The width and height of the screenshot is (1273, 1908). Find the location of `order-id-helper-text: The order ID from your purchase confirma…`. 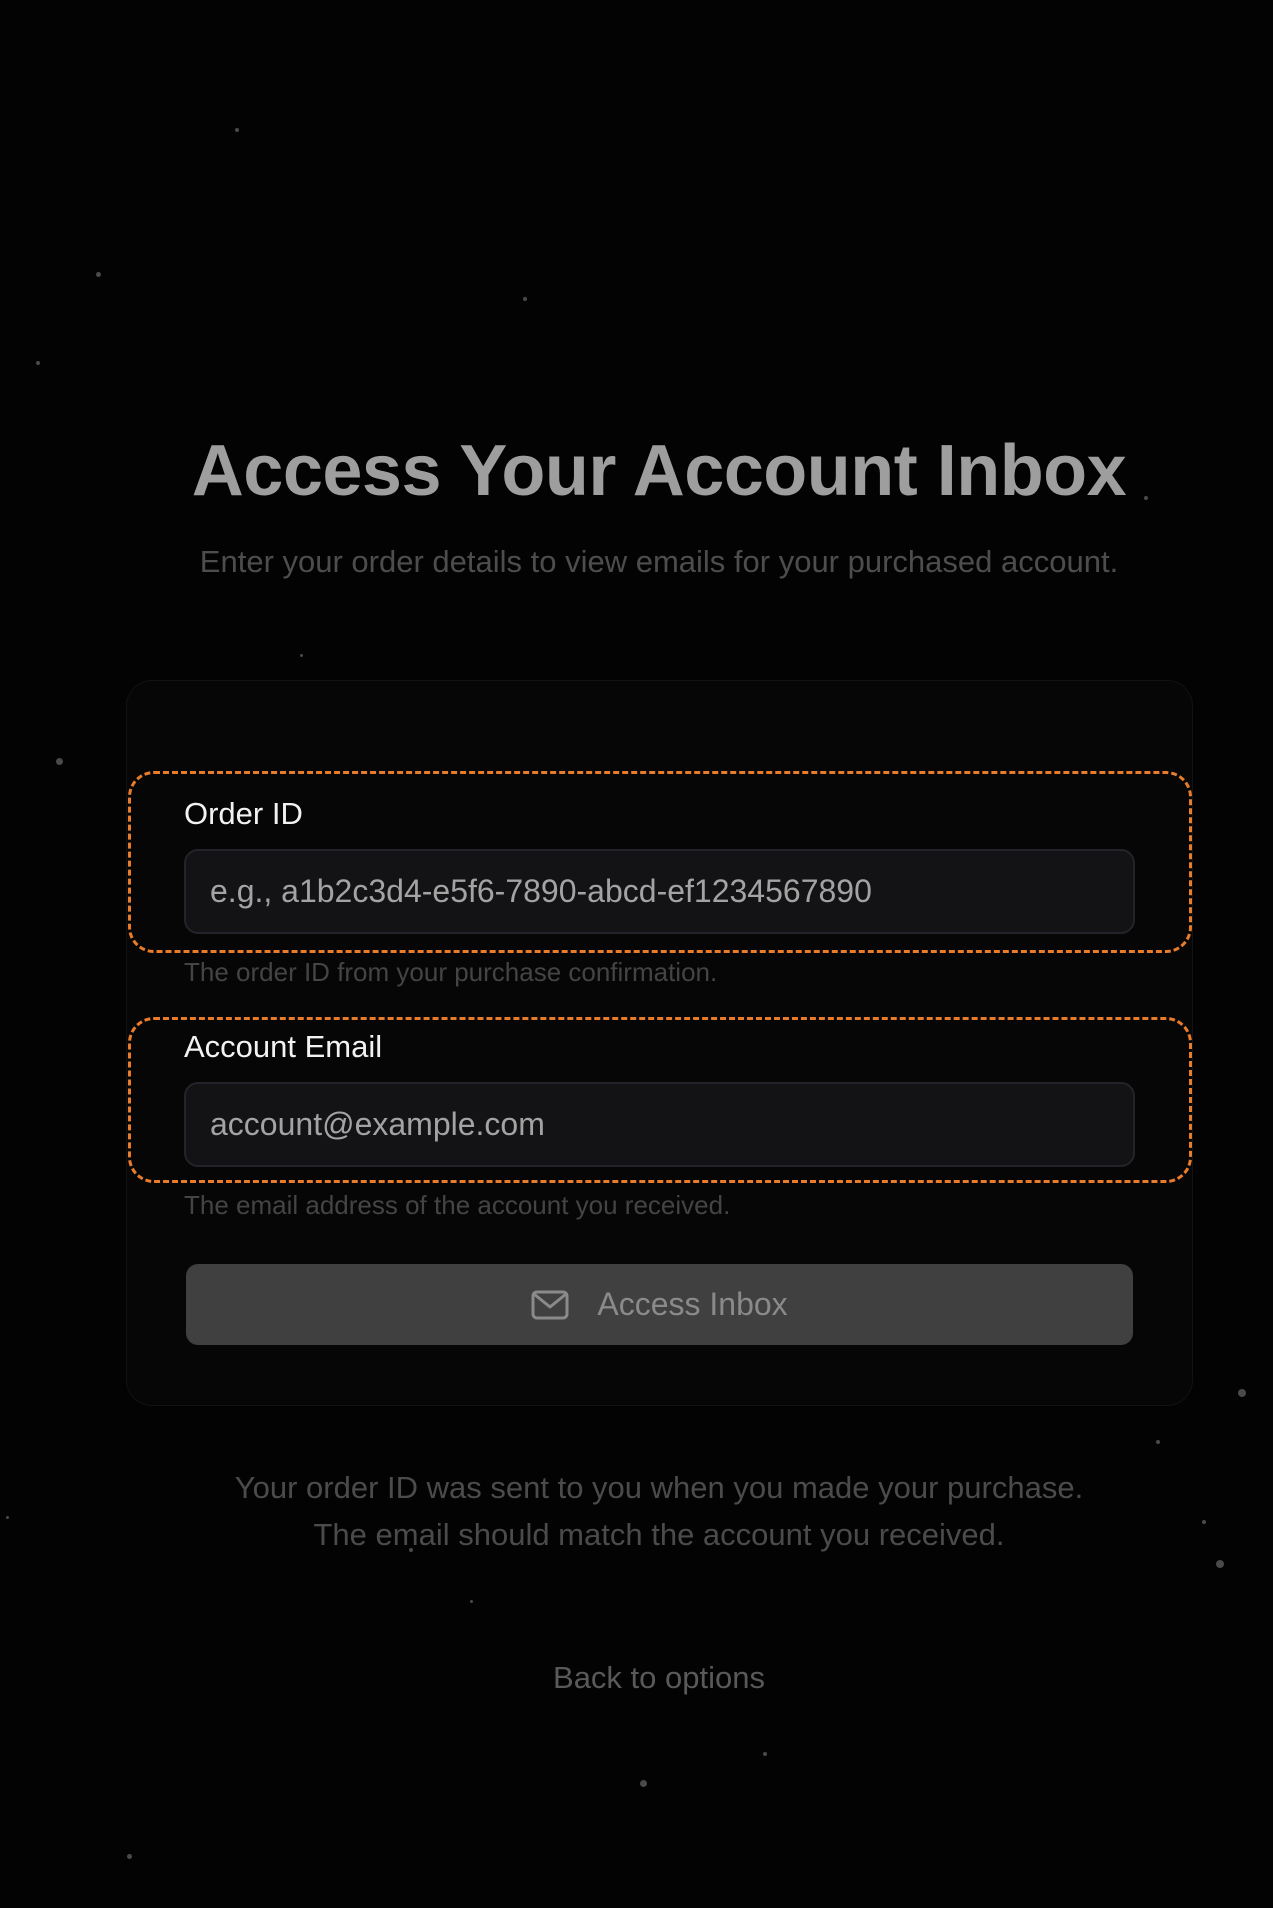

order-id-helper-text: The order ID from your purchase confirma… is located at coordinates (451, 972).